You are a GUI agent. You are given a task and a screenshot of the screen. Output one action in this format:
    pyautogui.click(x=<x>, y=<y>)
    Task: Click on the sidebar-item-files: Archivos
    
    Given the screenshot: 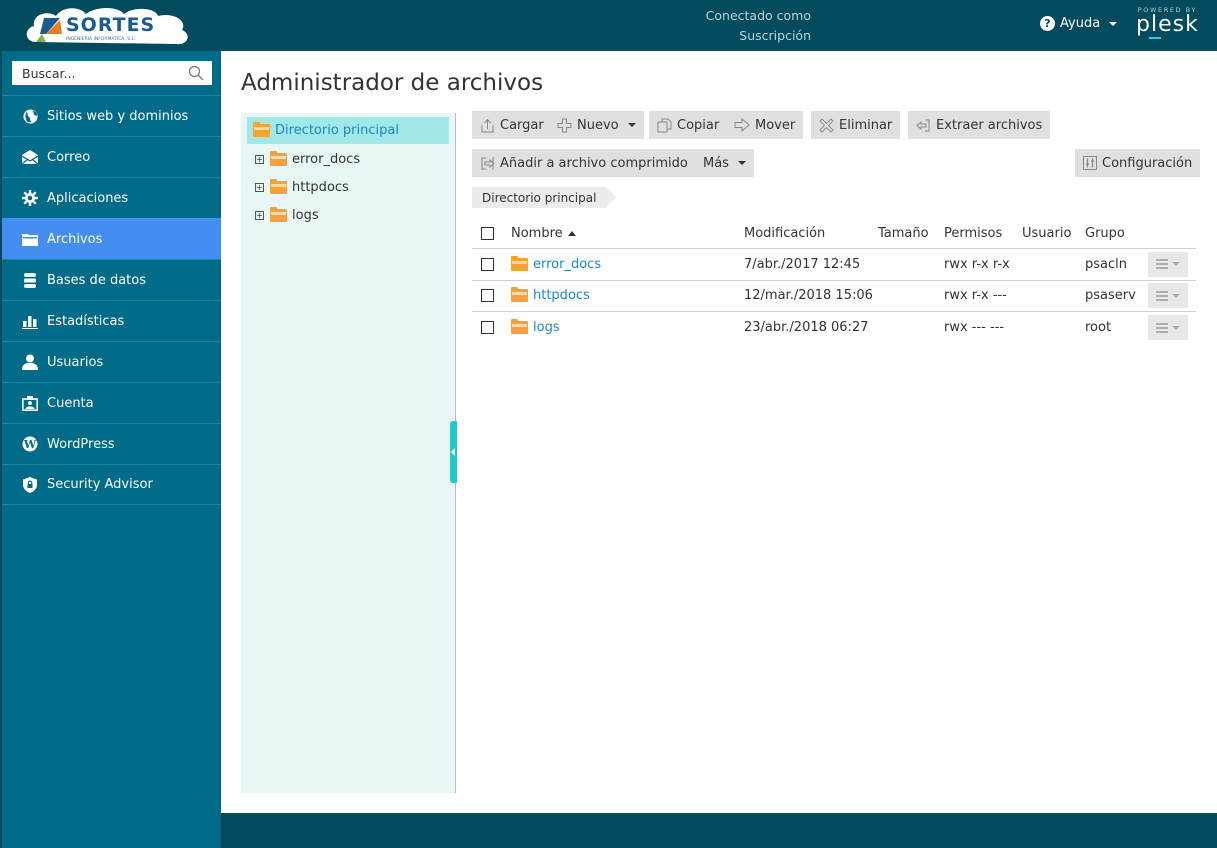 What is the action you would take?
    pyautogui.click(x=111, y=238)
    